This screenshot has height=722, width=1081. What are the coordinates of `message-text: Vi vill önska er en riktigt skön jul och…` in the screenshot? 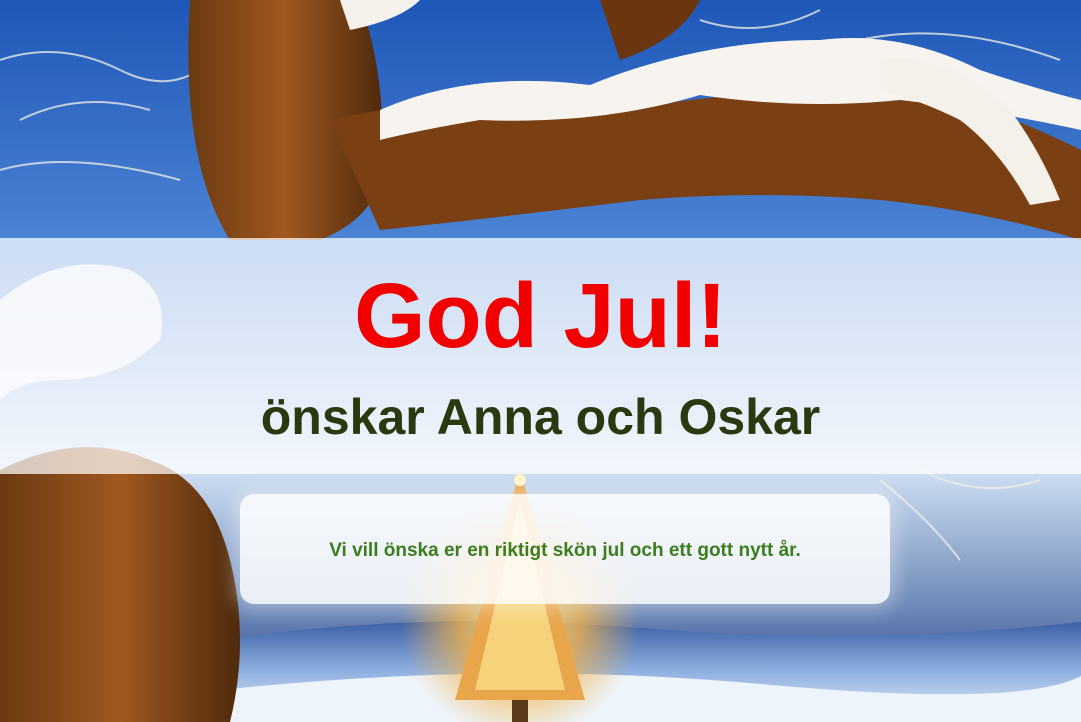 It's located at (565, 550).